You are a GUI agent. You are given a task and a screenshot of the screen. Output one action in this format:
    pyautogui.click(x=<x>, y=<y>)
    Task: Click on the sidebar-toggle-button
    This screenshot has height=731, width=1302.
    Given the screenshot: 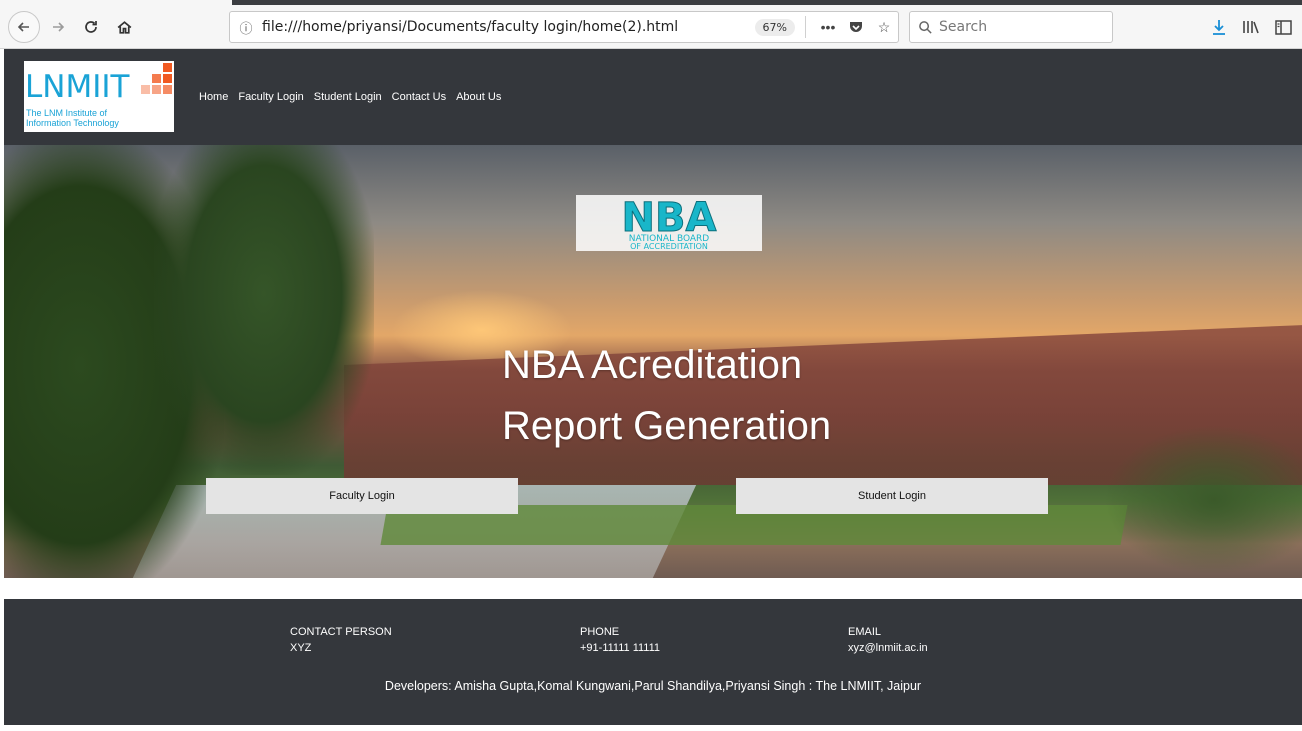 What is the action you would take?
    pyautogui.click(x=1283, y=27)
    